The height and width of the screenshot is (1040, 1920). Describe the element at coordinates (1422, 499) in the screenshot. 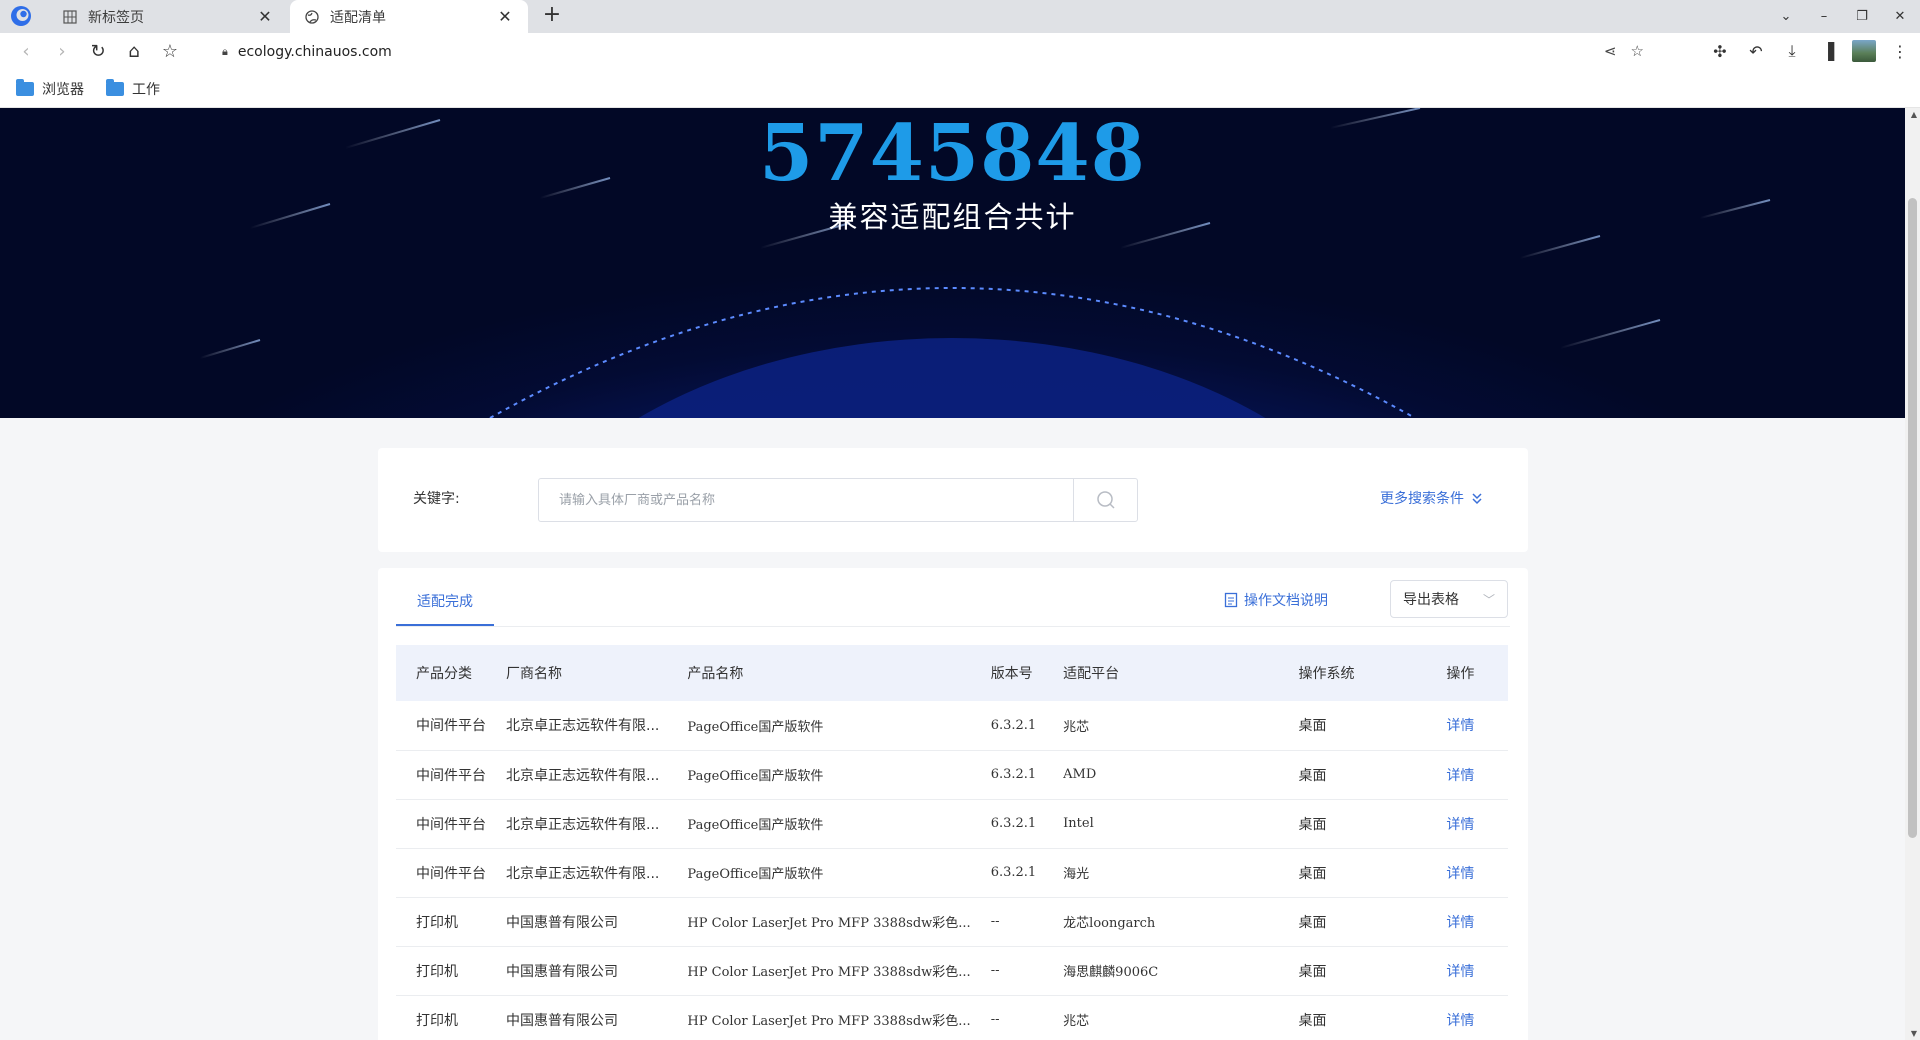

I see `more-search-label: 更多搜索条件` at that location.